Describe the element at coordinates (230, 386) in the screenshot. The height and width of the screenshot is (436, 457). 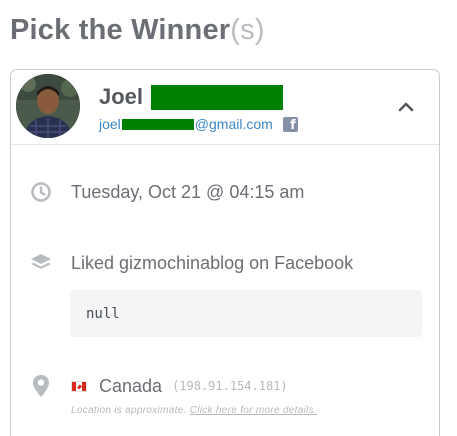
I see `entry-ip-address: (198.91.154.181)` at that location.